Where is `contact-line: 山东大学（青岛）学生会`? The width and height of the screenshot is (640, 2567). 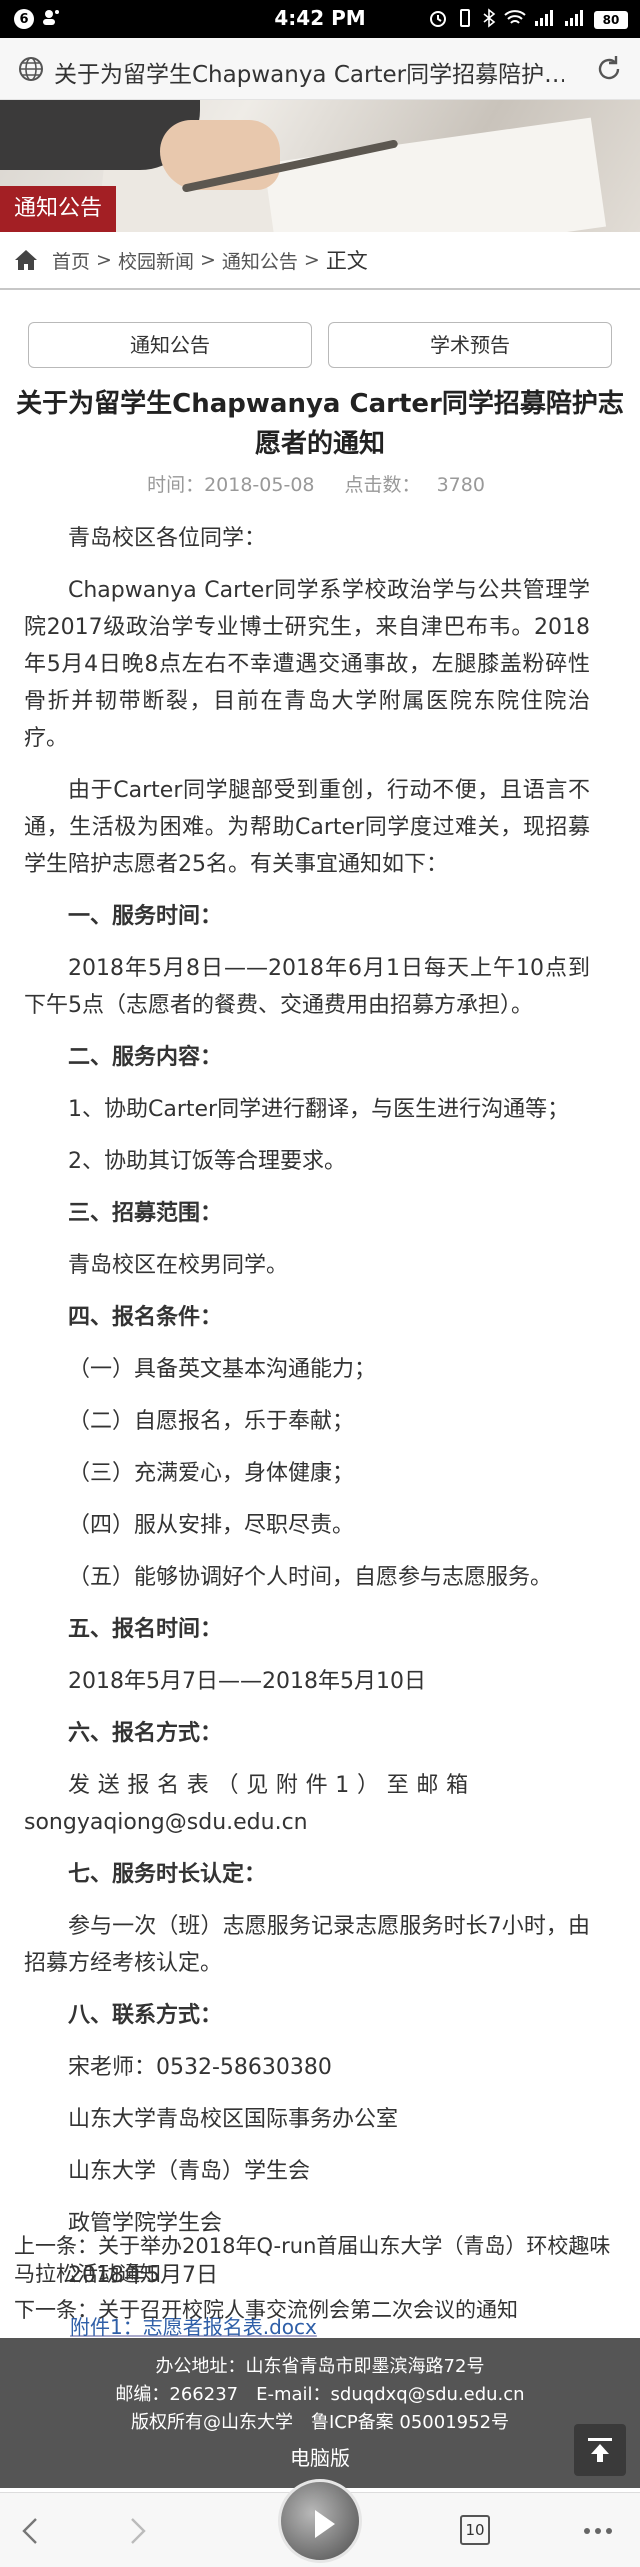 contact-line: 山东大学（青岛）学生会 is located at coordinates (189, 2171).